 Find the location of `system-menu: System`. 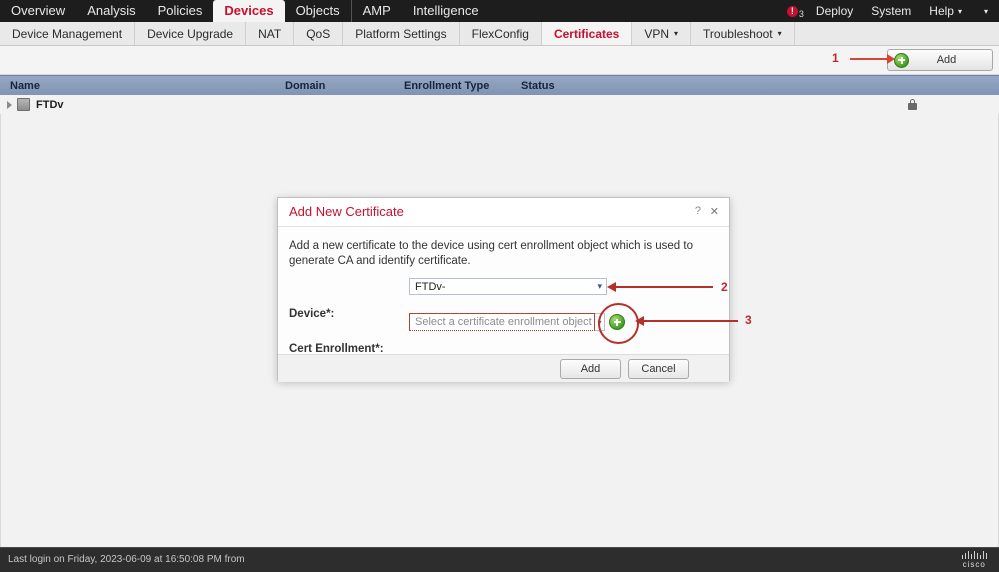

system-menu: System is located at coordinates (891, 11).